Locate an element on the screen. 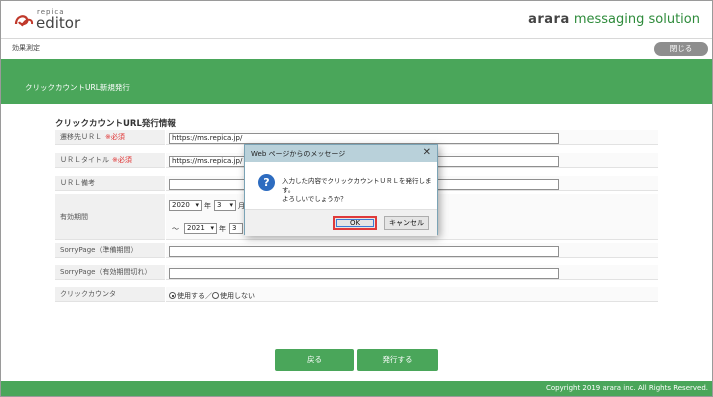 The width and height of the screenshot is (713, 397). period-label: 有効期間 is located at coordinates (110, 217).